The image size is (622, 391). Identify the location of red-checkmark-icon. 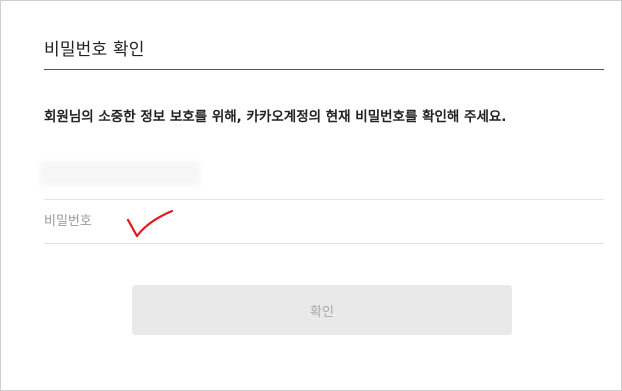
(150, 223).